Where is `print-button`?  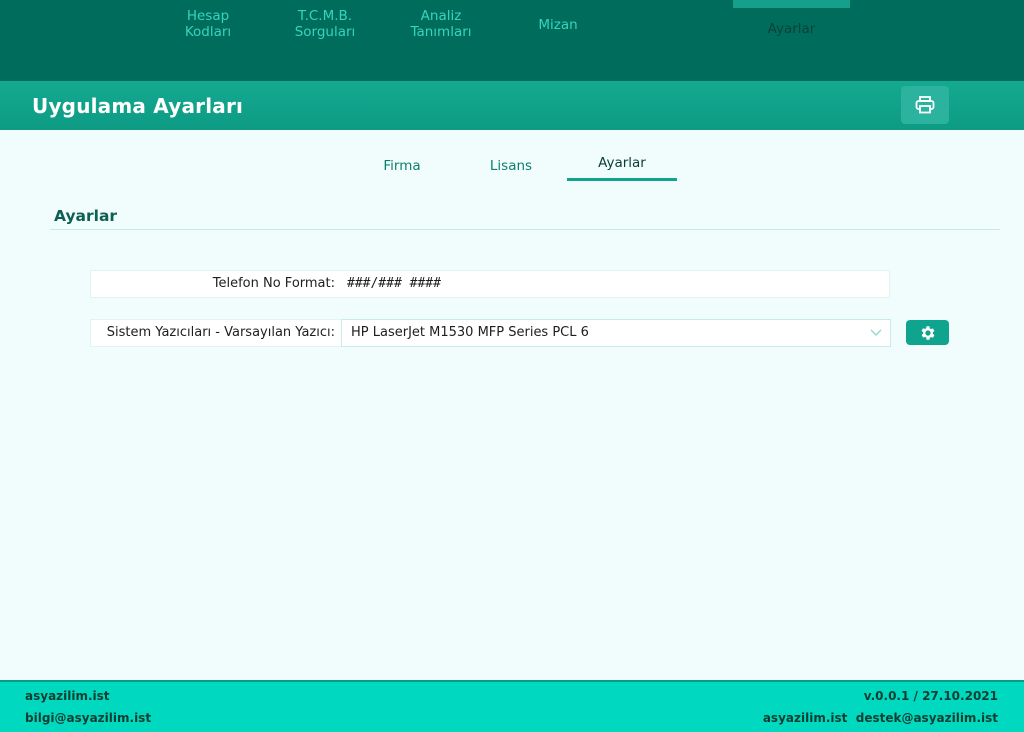
print-button is located at coordinates (925, 105).